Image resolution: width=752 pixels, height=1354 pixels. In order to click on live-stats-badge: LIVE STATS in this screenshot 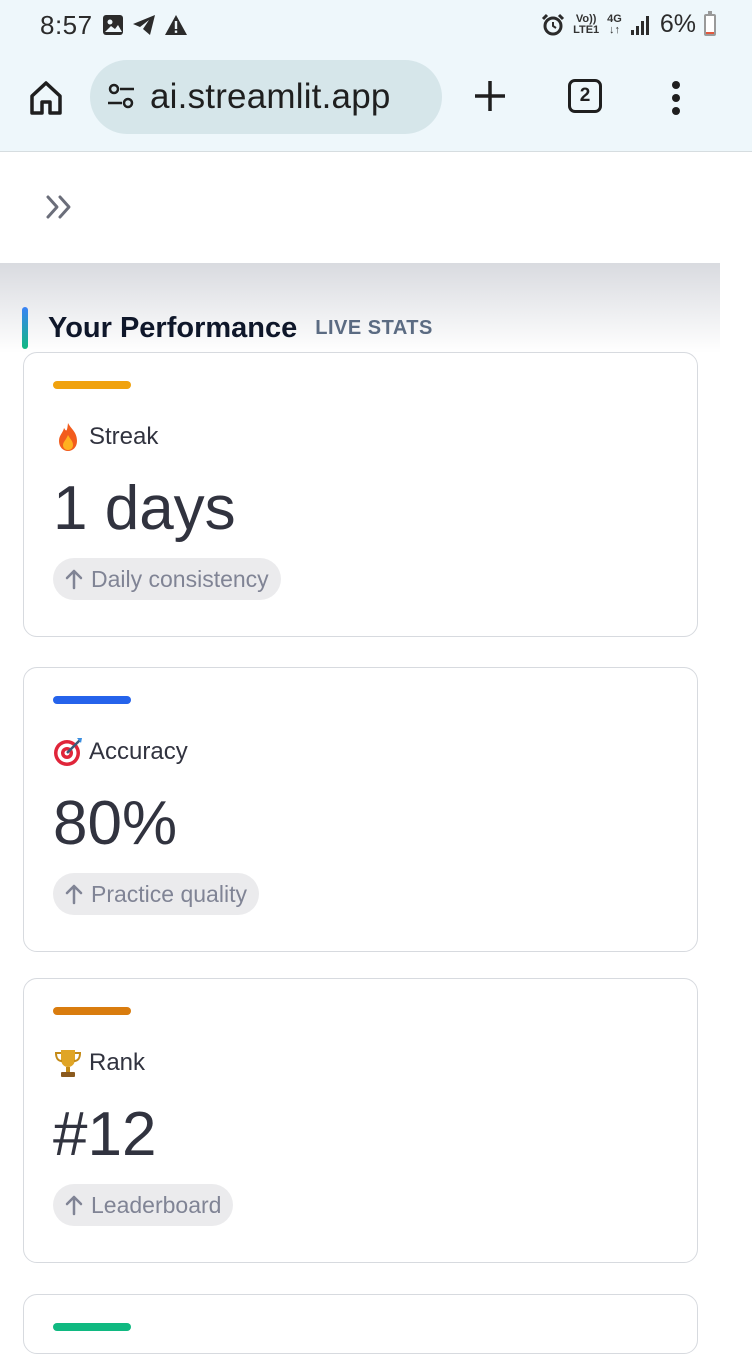, I will do `click(374, 327)`.